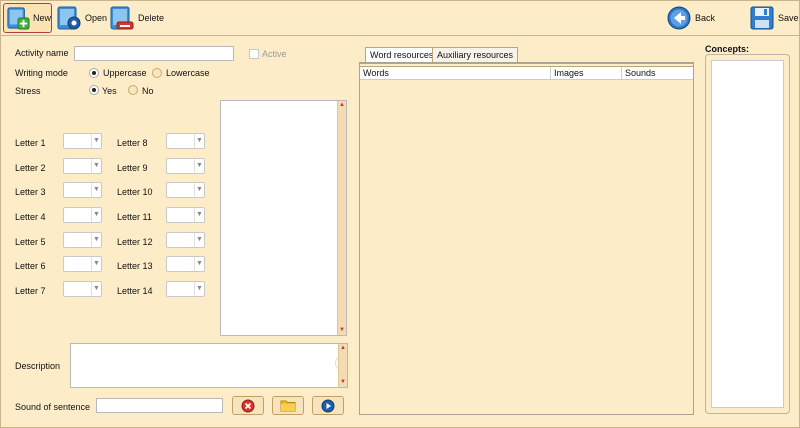 The width and height of the screenshot is (800, 428). What do you see at coordinates (132, 168) in the screenshot?
I see `letter-label: Letter 9` at bounding box center [132, 168].